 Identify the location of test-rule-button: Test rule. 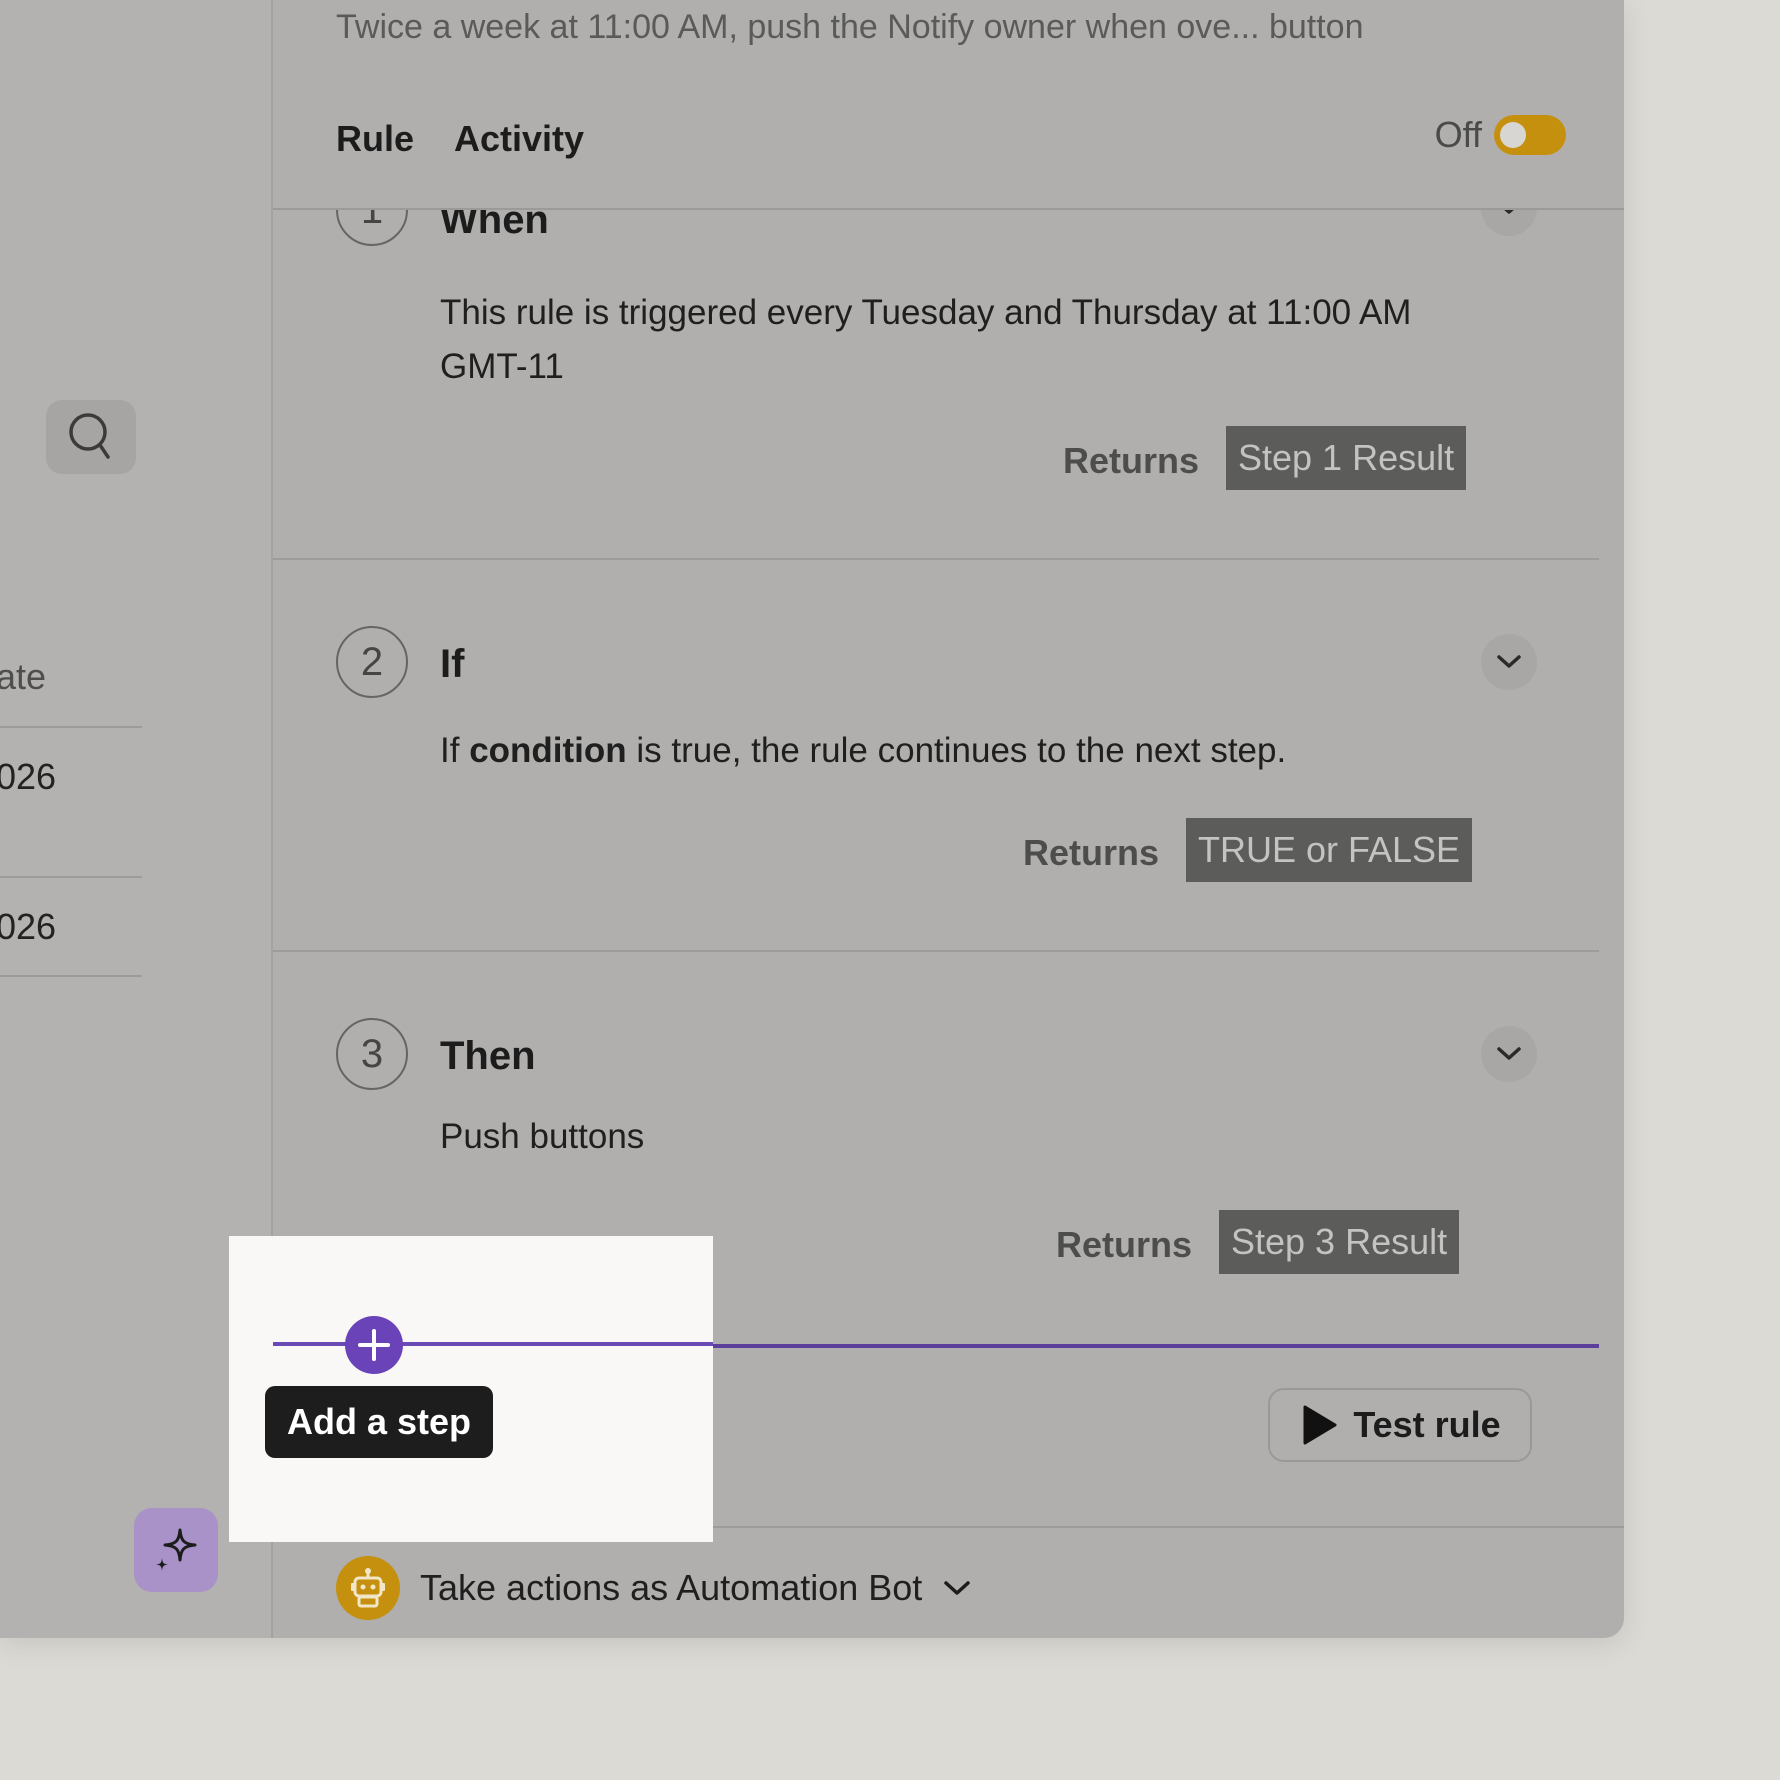
(1400, 1425).